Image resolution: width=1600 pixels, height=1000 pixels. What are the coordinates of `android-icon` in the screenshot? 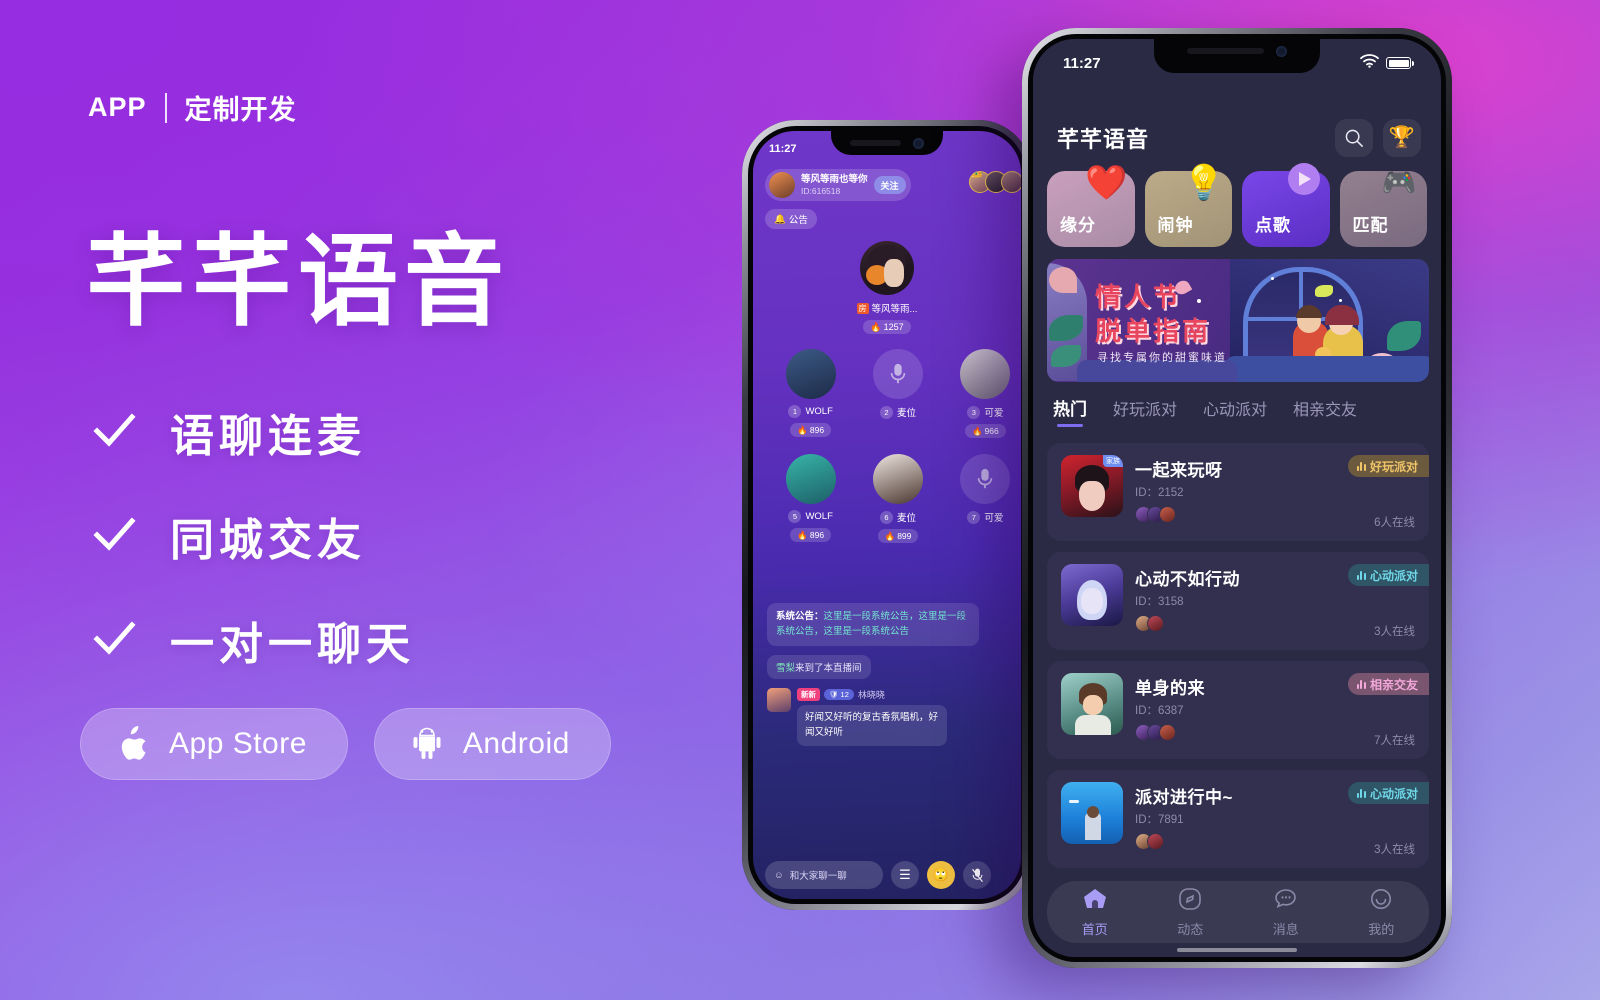 It's located at (427, 744).